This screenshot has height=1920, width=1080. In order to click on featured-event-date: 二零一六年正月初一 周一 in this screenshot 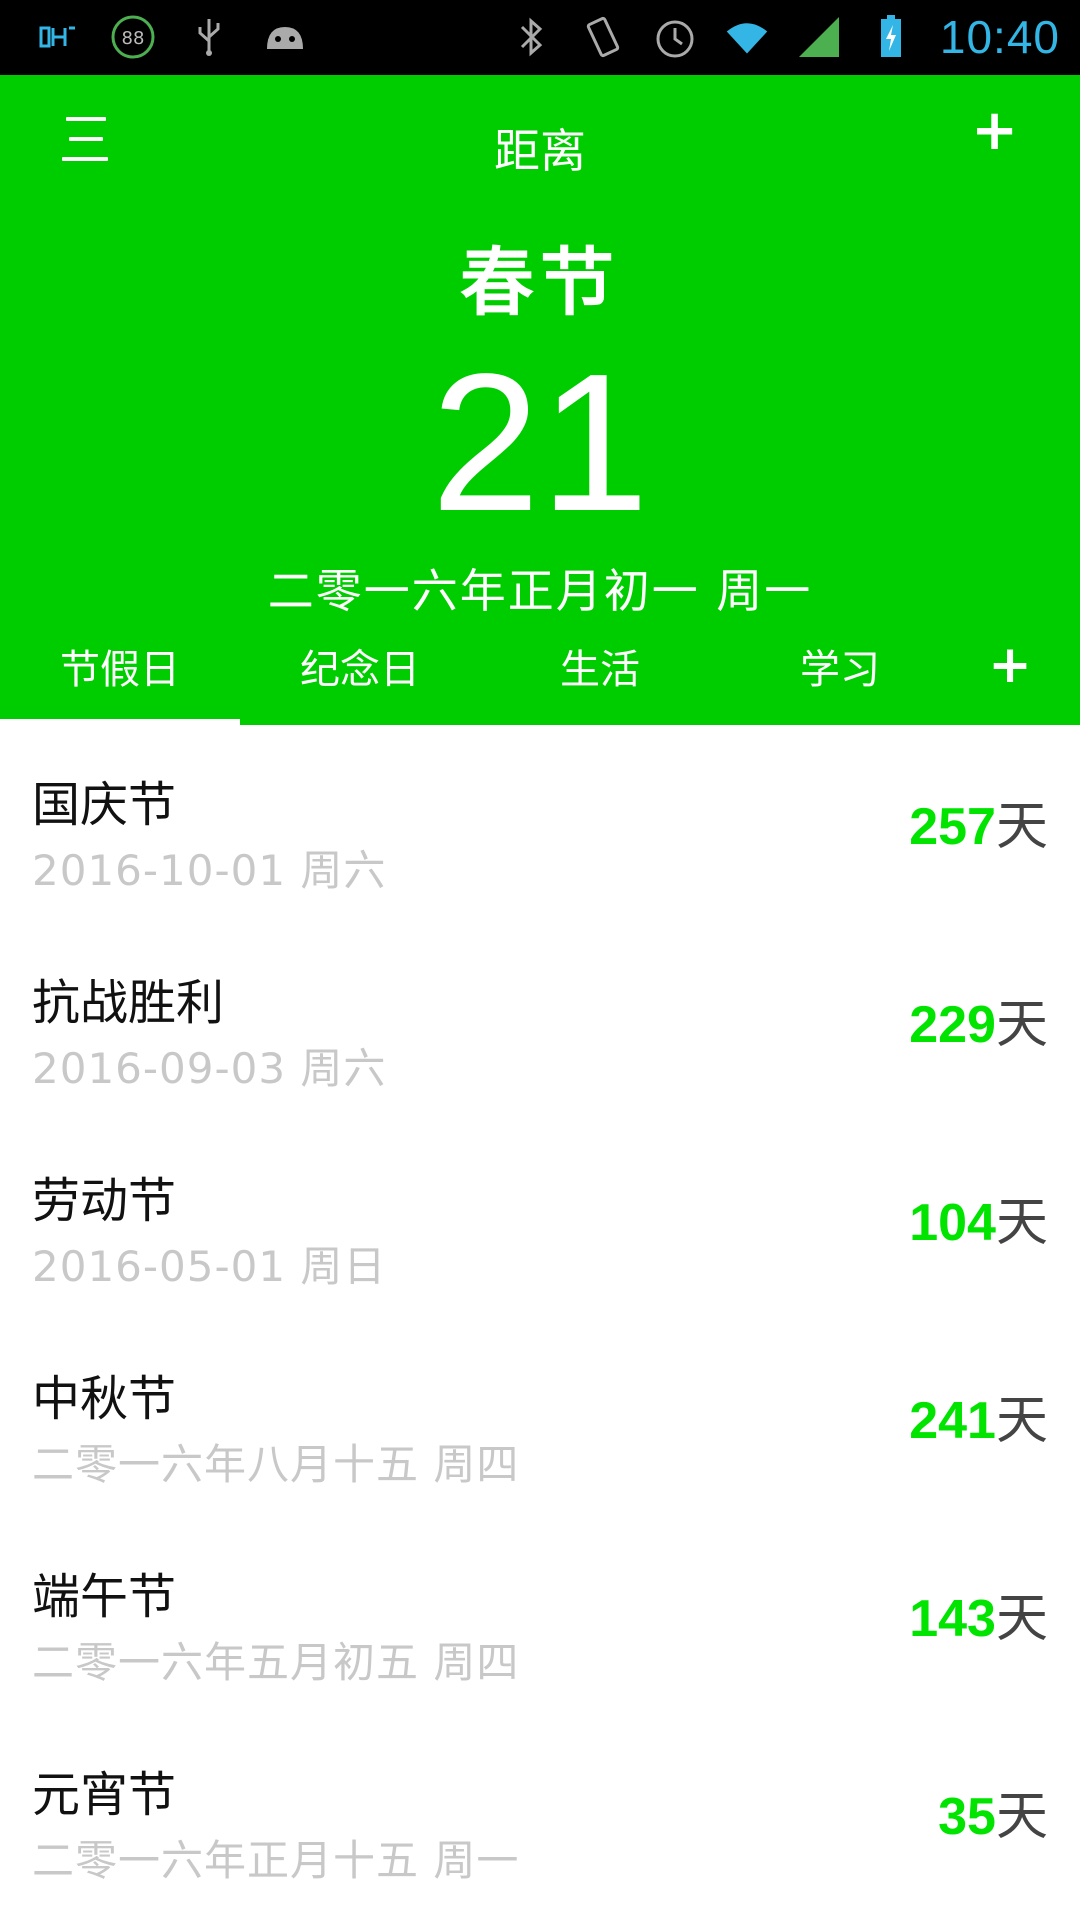, I will do `click(540, 591)`.